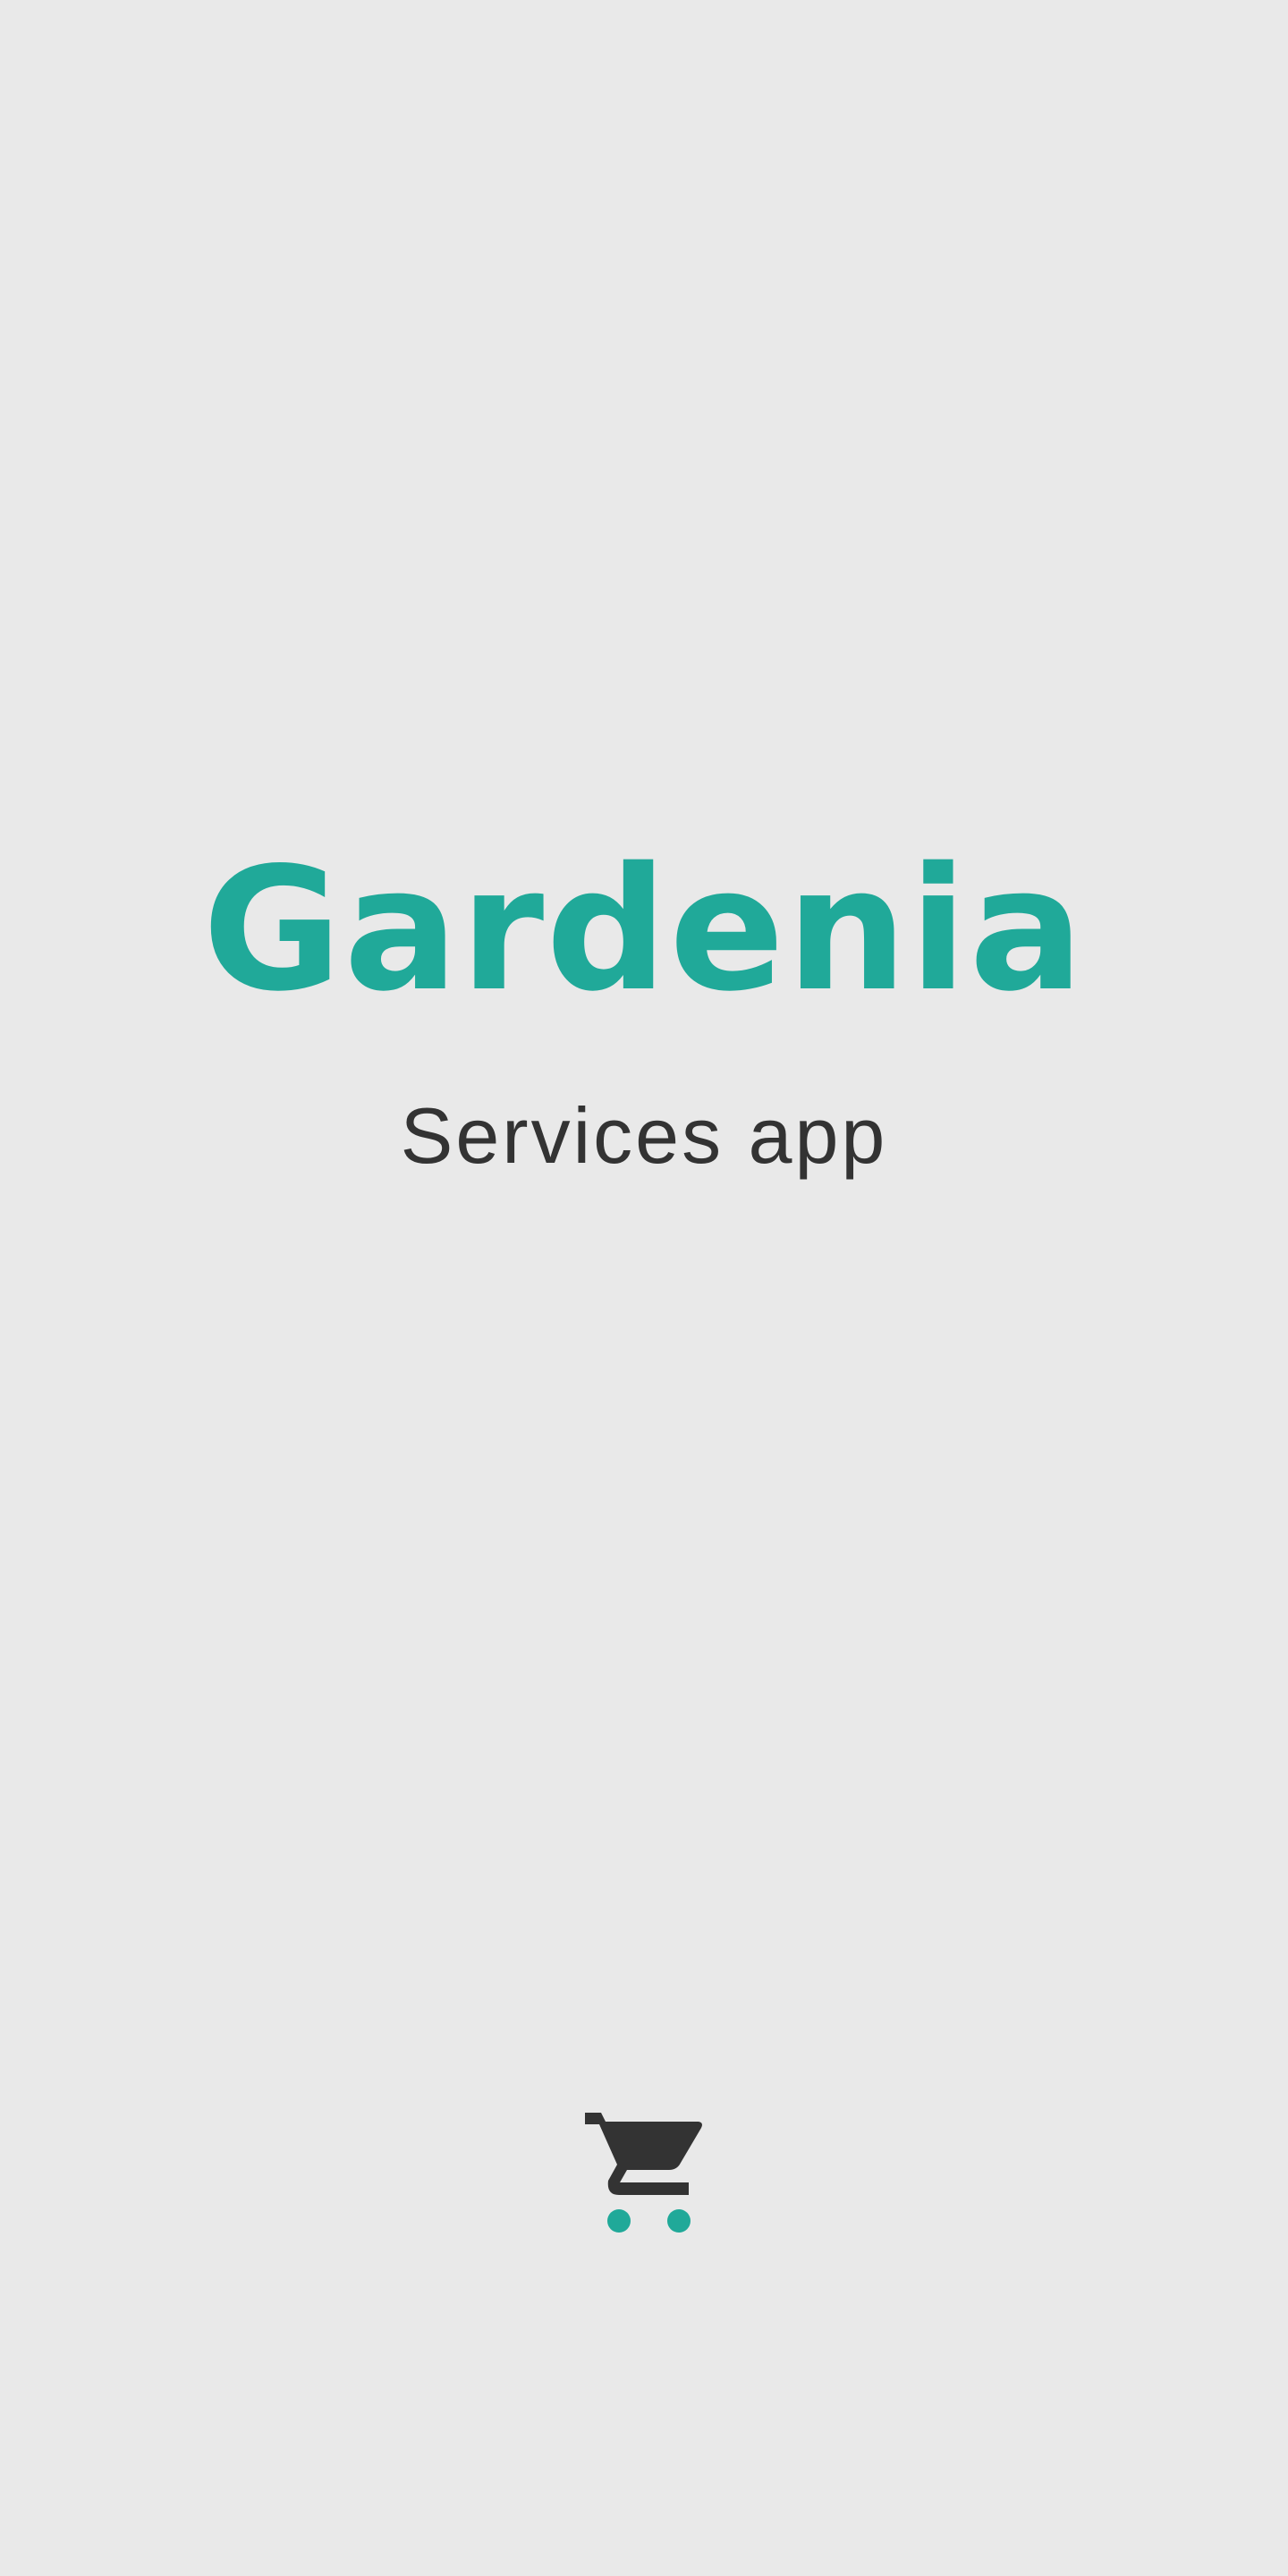 The width and height of the screenshot is (1288, 2576). Describe the element at coordinates (644, 1135) in the screenshot. I see `app-subtitle: Services app` at that location.